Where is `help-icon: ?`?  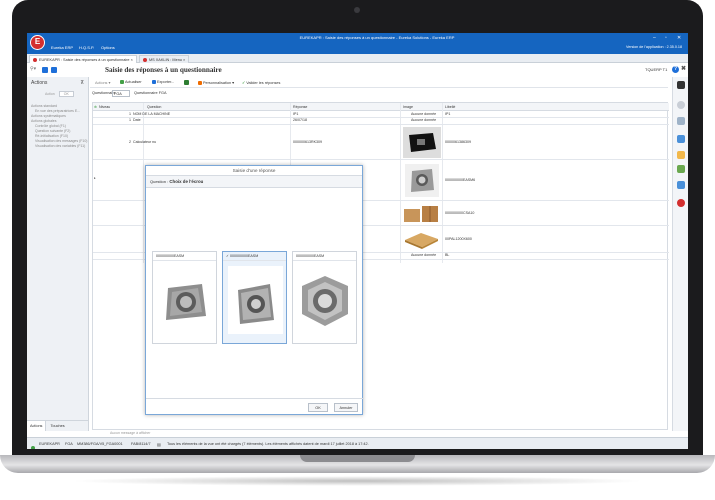
help-icon: ? is located at coordinates (675, 69).